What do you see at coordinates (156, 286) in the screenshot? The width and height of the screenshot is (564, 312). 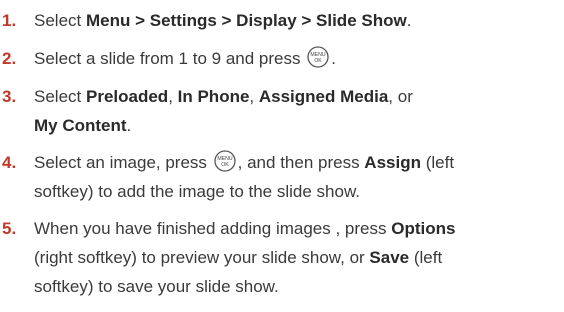 I see `text-segment: softkey) to save your slide show.` at bounding box center [156, 286].